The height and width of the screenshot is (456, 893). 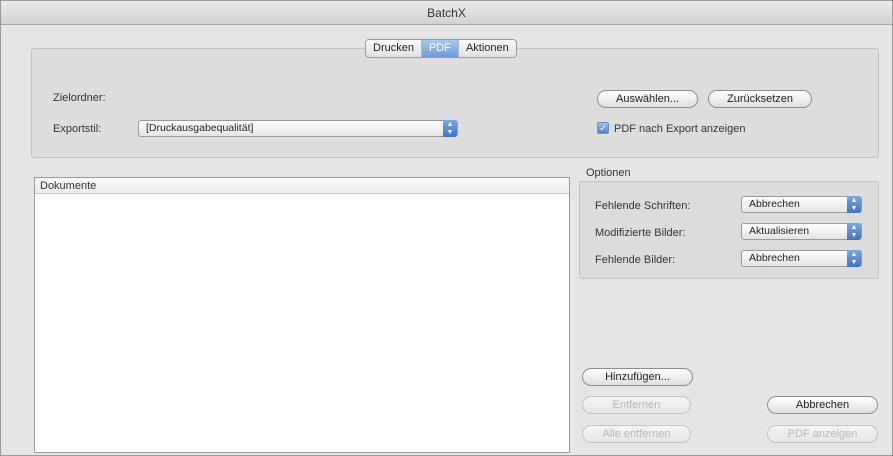 I want to click on modified-images-label: Modifizierte Bilder:, so click(x=640, y=233).